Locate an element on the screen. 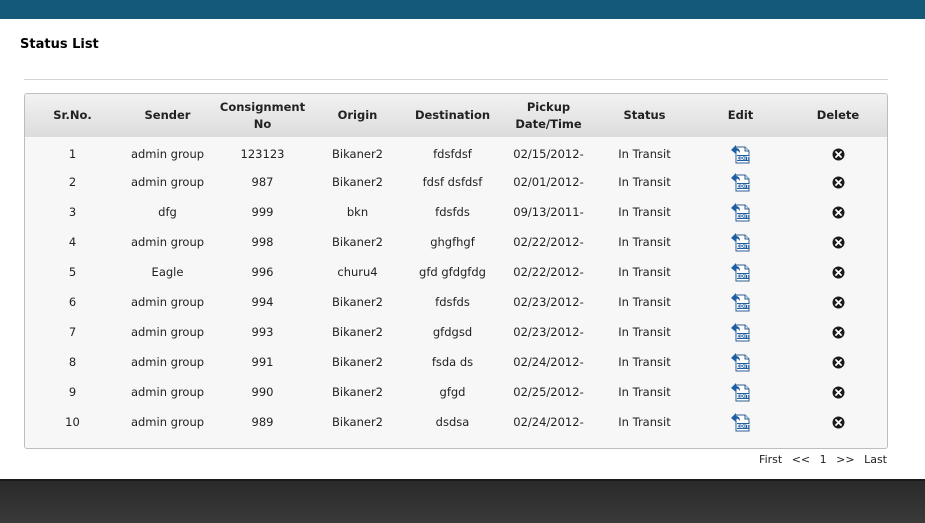 The image size is (925, 523). cell-destination: fdsf dsfdsf is located at coordinates (452, 182).